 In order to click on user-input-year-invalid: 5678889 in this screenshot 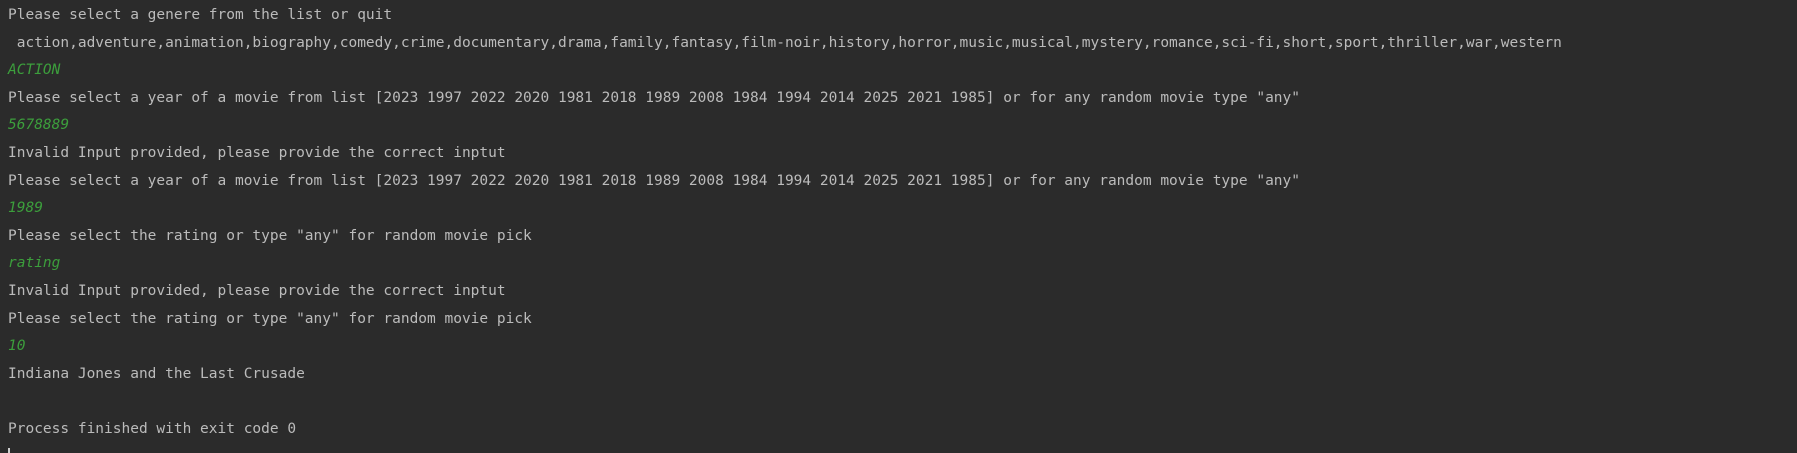, I will do `click(39, 125)`.